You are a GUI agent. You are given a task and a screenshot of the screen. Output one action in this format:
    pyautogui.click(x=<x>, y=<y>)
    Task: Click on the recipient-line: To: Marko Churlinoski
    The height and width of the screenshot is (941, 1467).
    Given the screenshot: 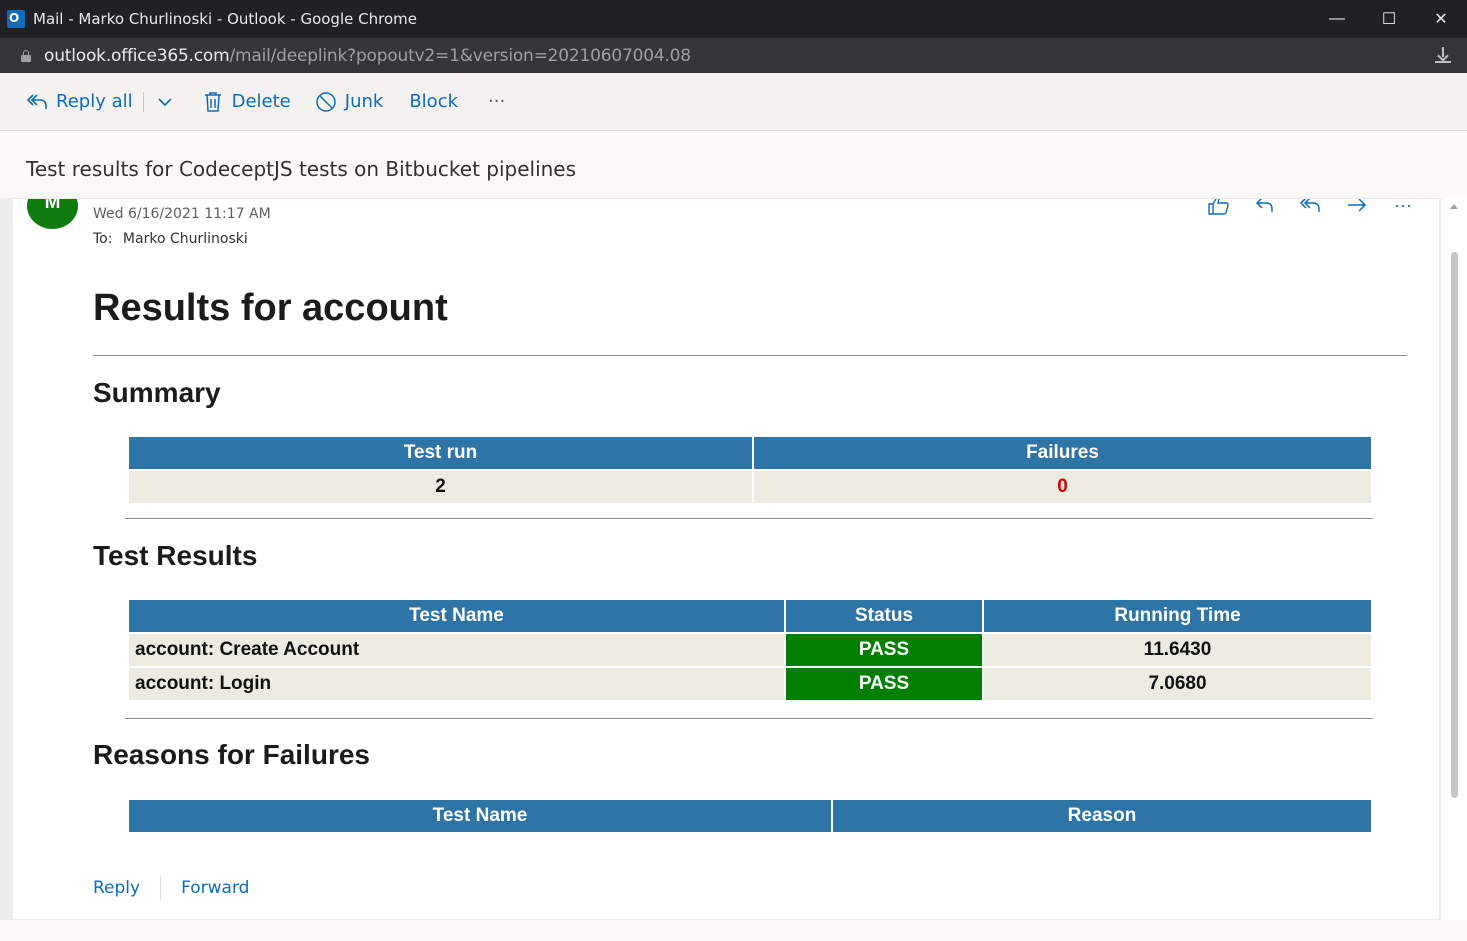 What is the action you would take?
    pyautogui.click(x=170, y=239)
    